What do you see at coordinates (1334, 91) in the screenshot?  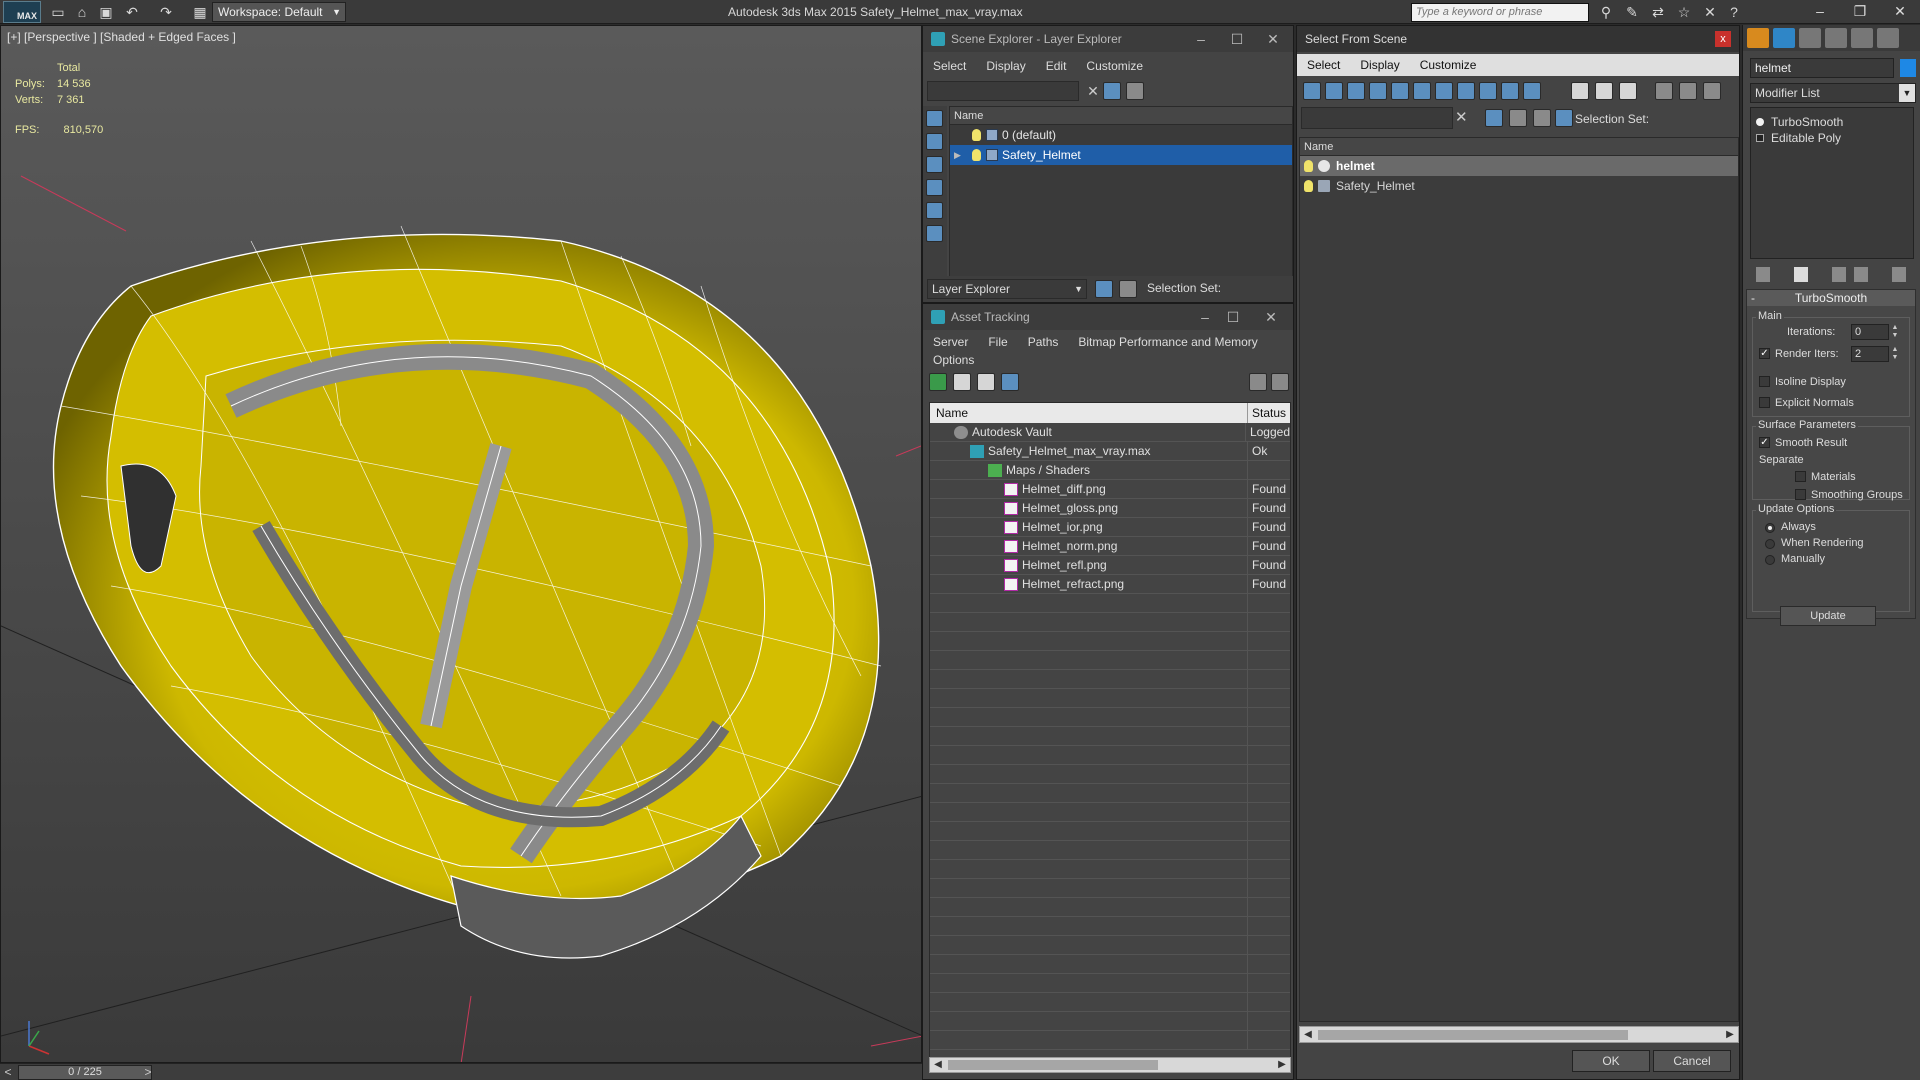 I see `shapes-filter-icon` at bounding box center [1334, 91].